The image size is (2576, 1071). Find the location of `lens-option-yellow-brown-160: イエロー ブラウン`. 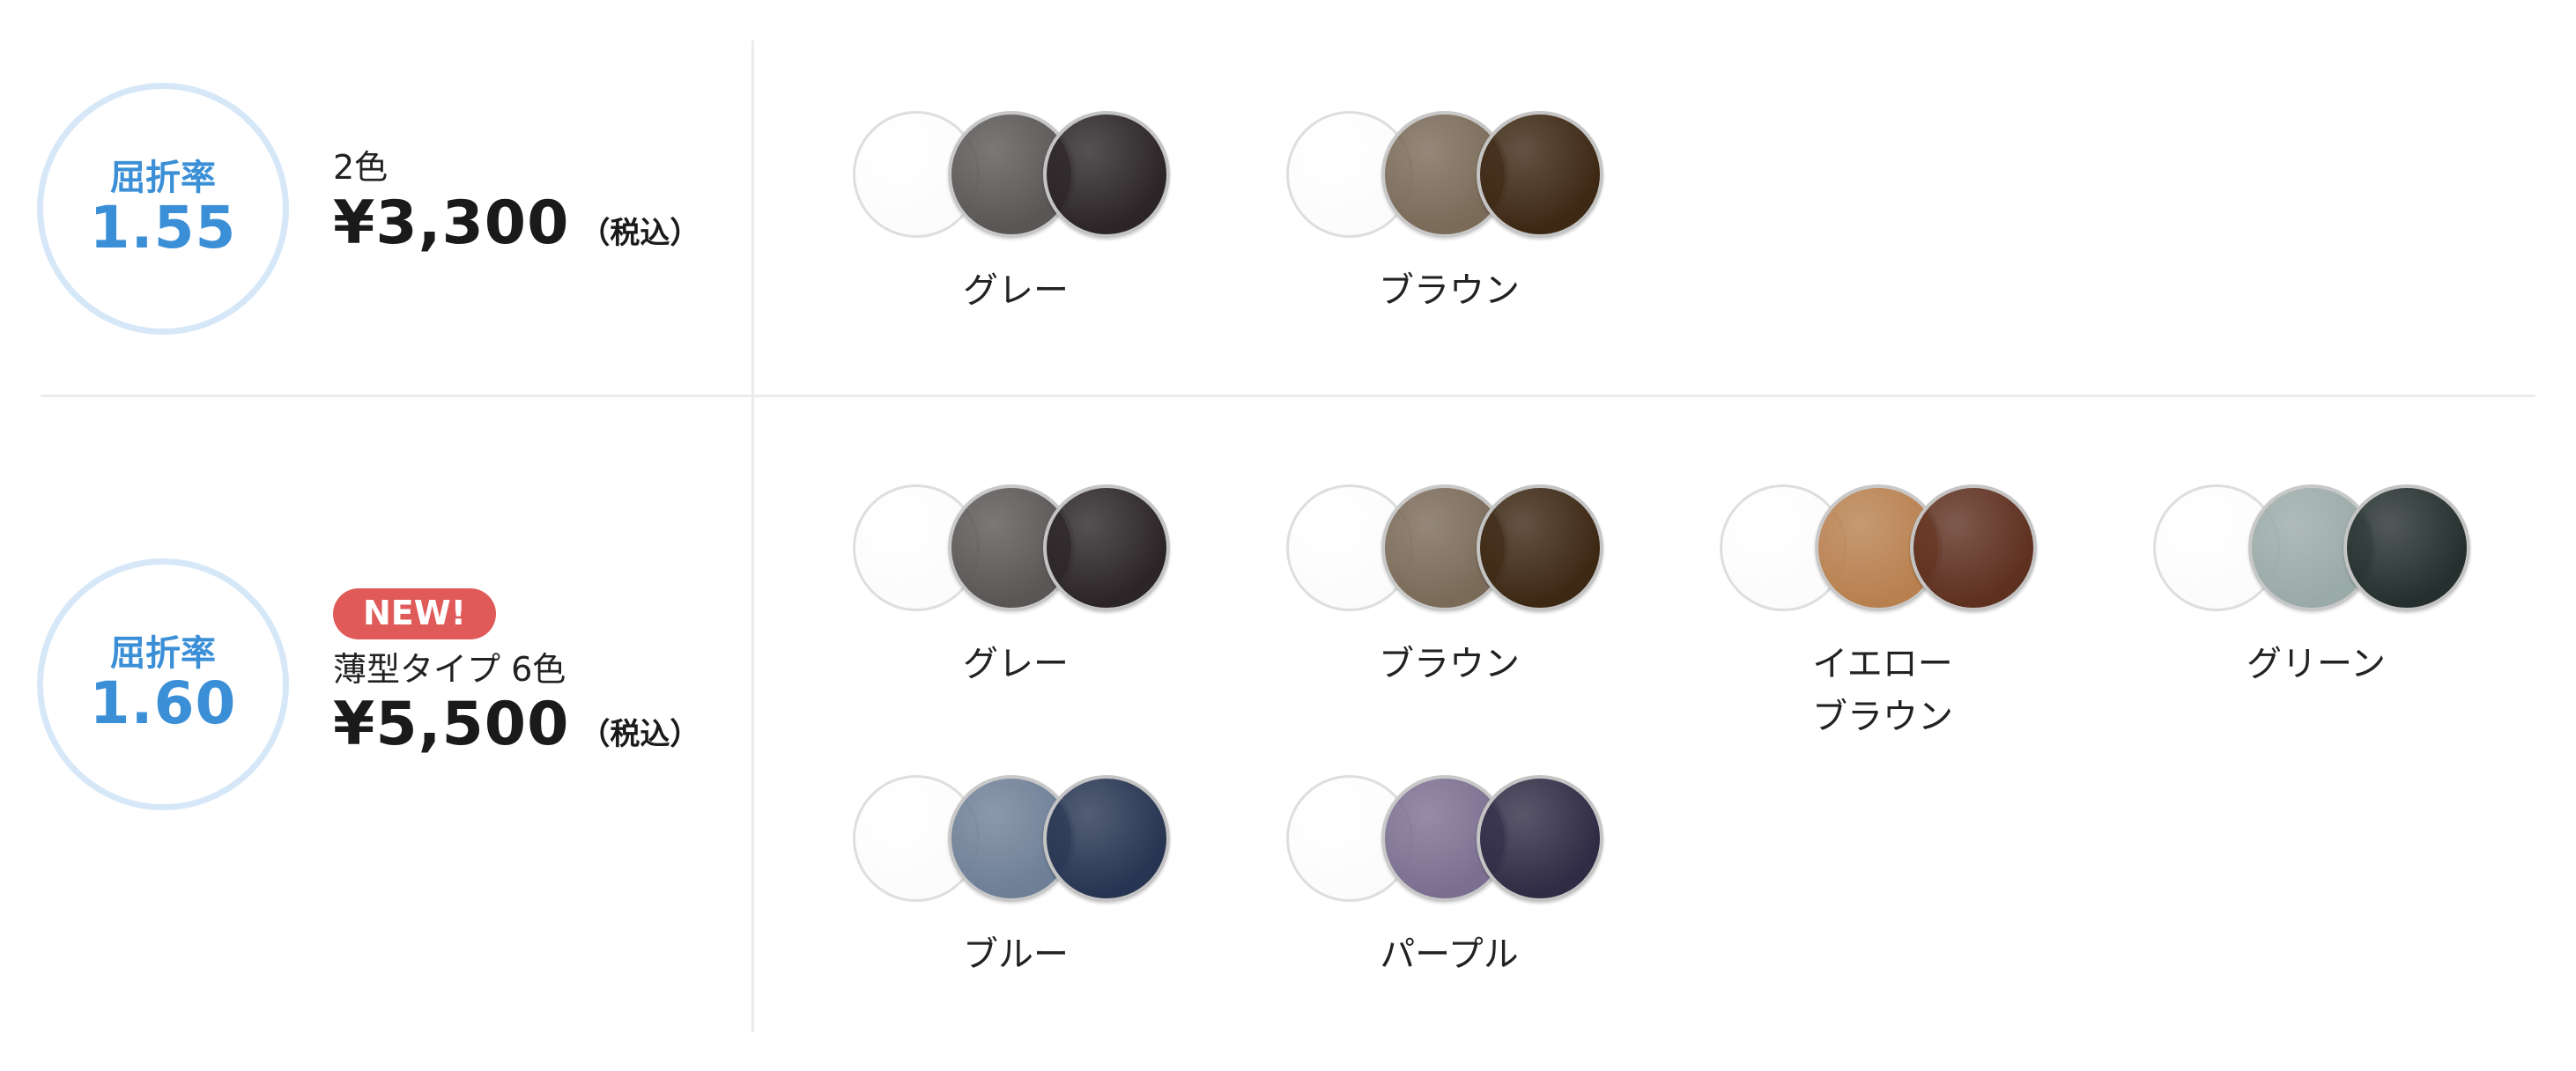

lens-option-yellow-brown-160: イエロー ブラウン is located at coordinates (1883, 610).